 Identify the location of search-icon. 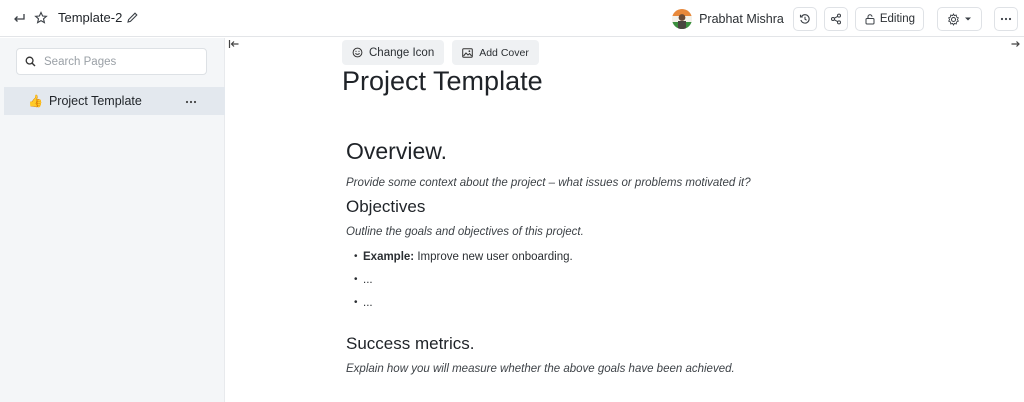
(30, 61).